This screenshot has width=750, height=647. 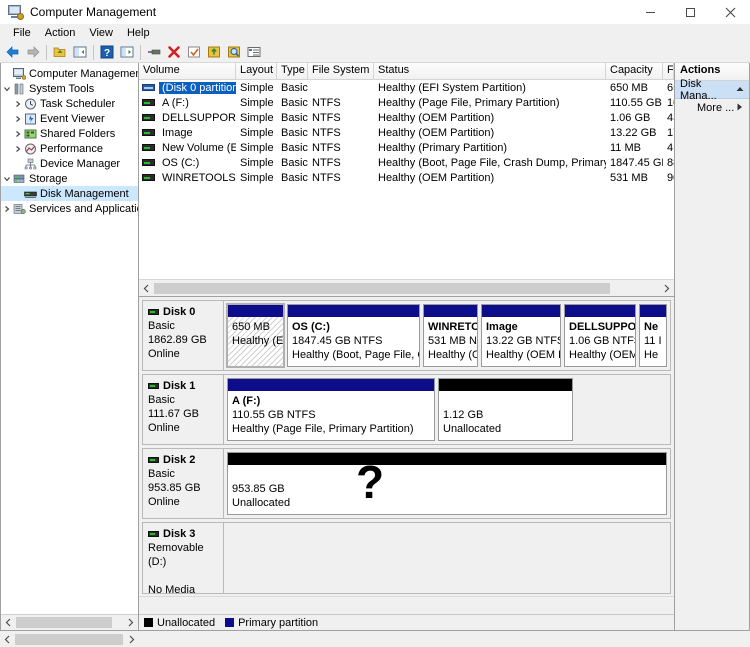 I want to click on disk-info-disk-0: Disk 0 Basic 1862.89 GB Online, so click(x=183, y=335).